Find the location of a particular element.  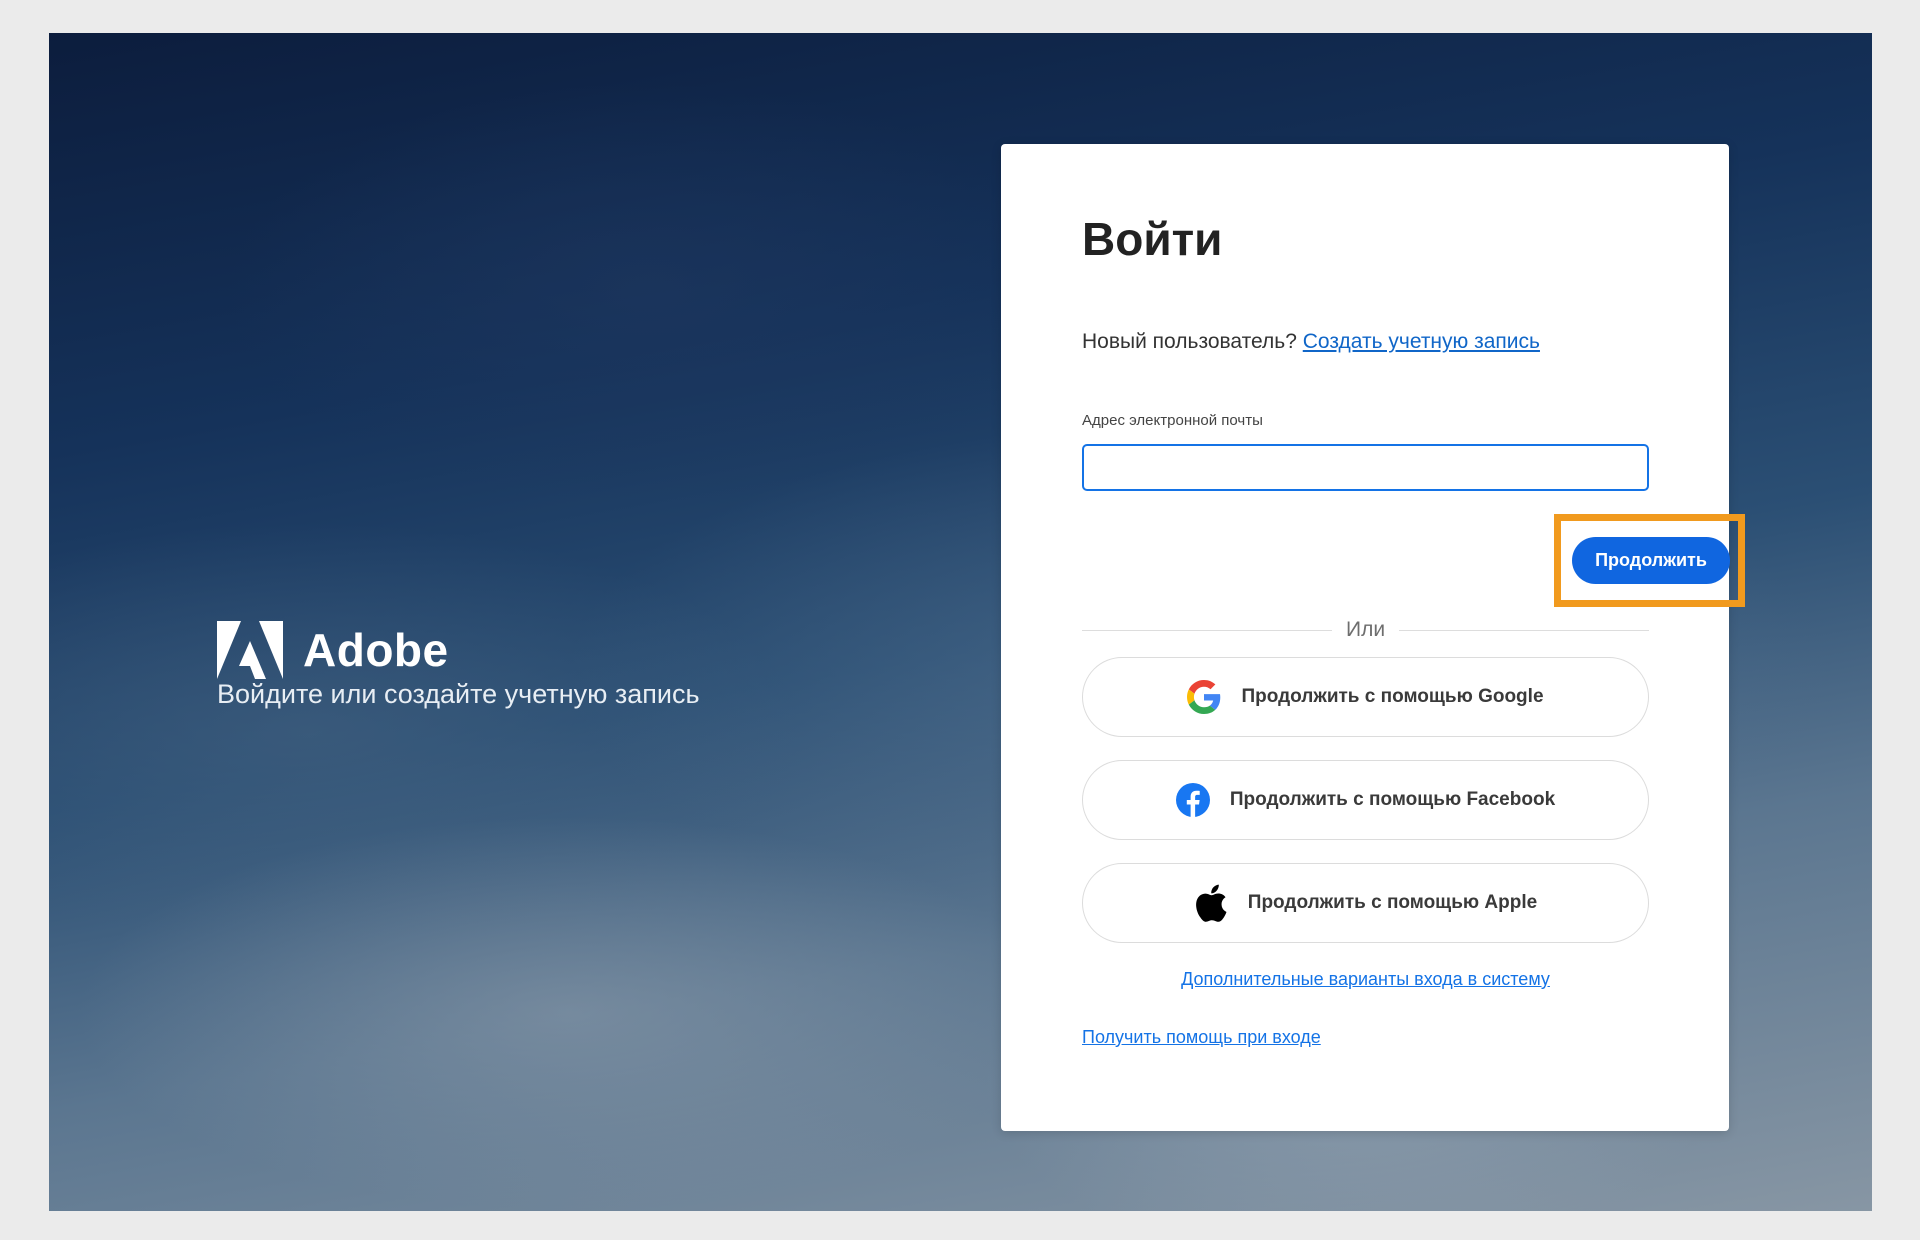

more-options-row: Дополнительные варианты входа в систему is located at coordinates (1365, 979).